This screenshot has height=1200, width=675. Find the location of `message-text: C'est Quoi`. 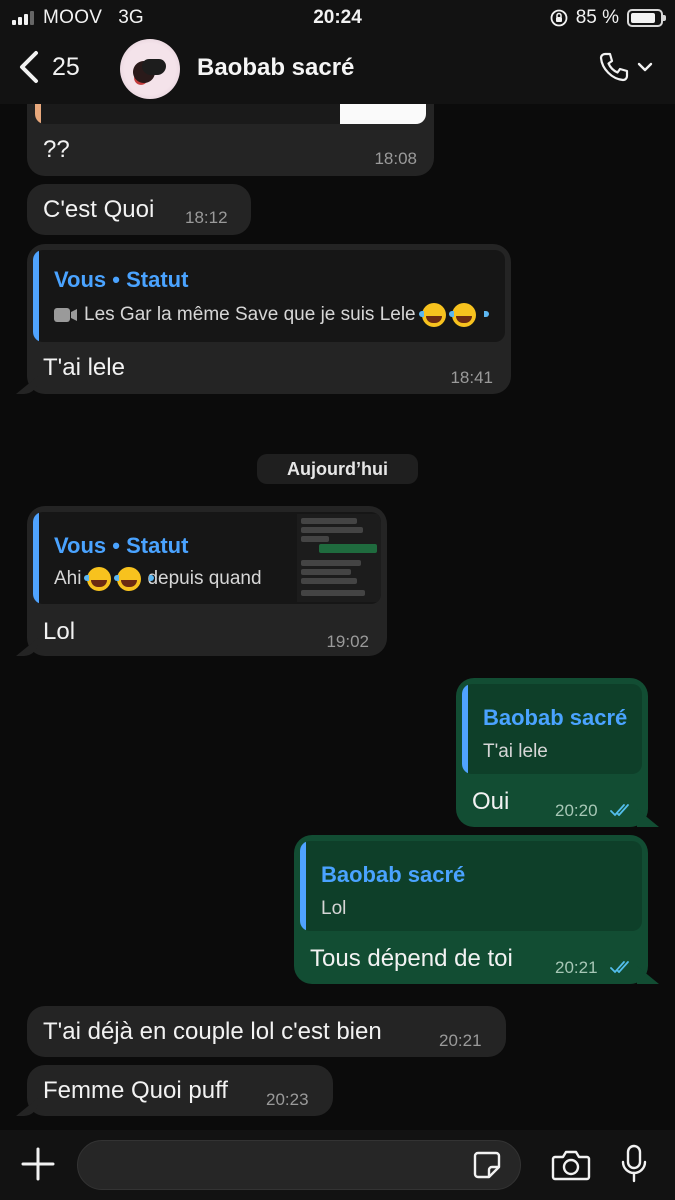

message-text: C'est Quoi is located at coordinates (99, 209).